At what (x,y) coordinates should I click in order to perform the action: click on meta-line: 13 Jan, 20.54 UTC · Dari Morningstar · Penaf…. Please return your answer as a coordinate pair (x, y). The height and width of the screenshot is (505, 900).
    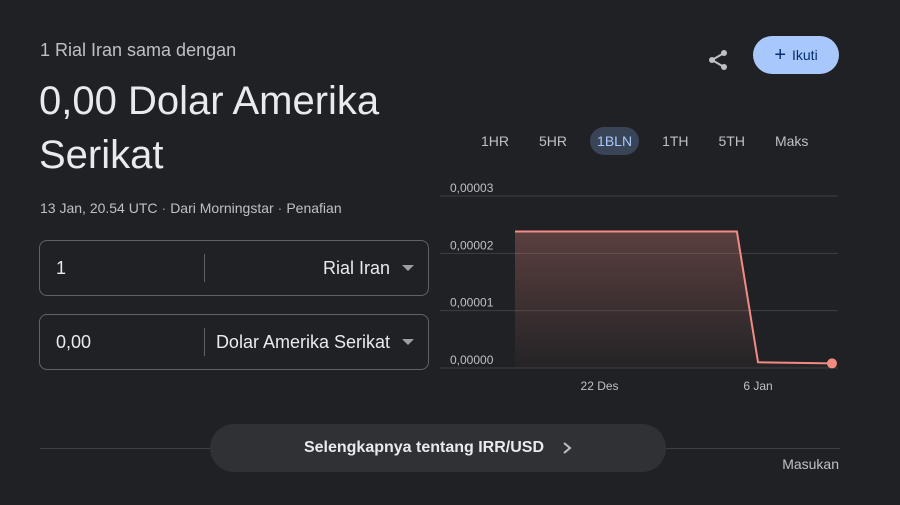
    Looking at the image, I should click on (191, 208).